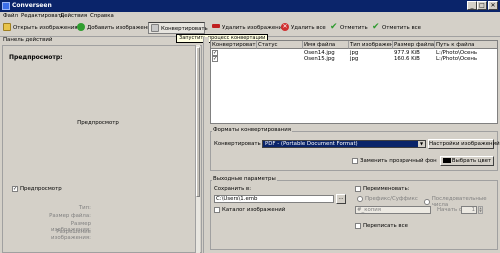 This screenshot has height=253, width=500. I want to click on menu-file: Файл, so click(10, 16).